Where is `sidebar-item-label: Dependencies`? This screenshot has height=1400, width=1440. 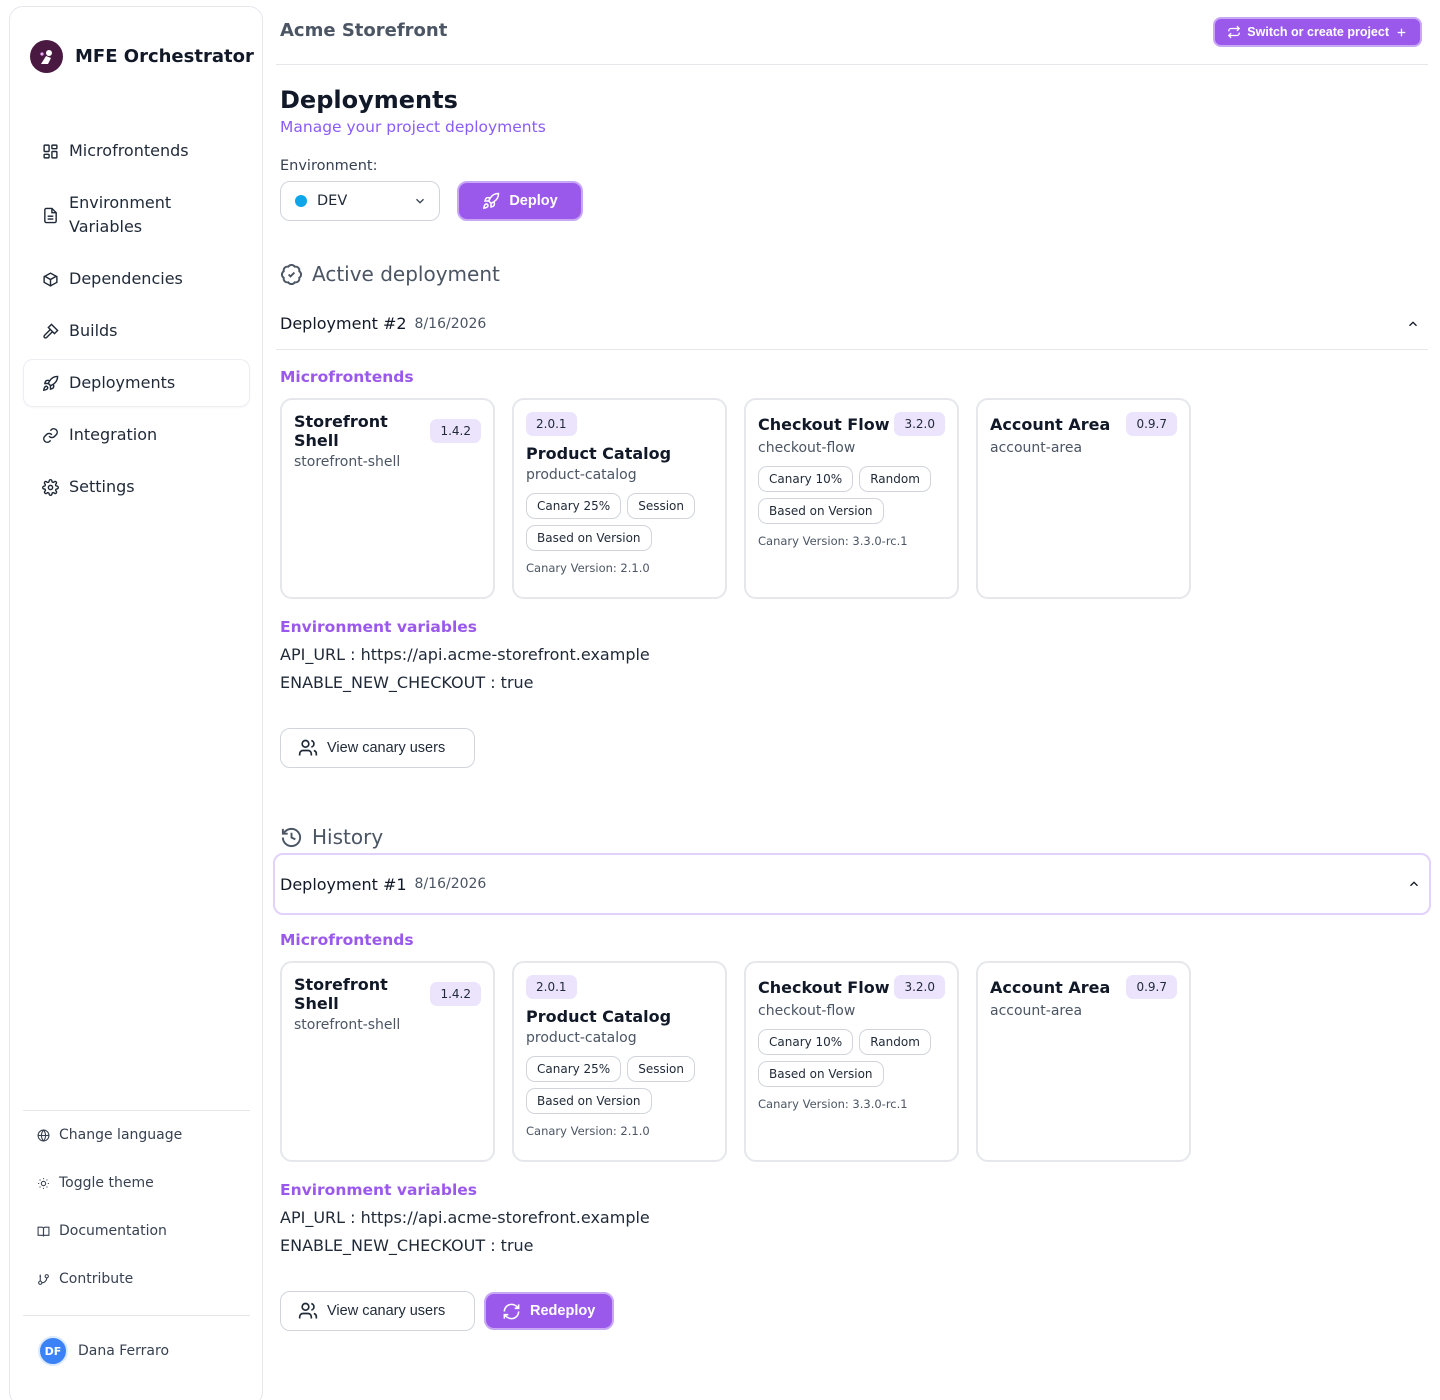
sidebar-item-label: Dependencies is located at coordinates (126, 278).